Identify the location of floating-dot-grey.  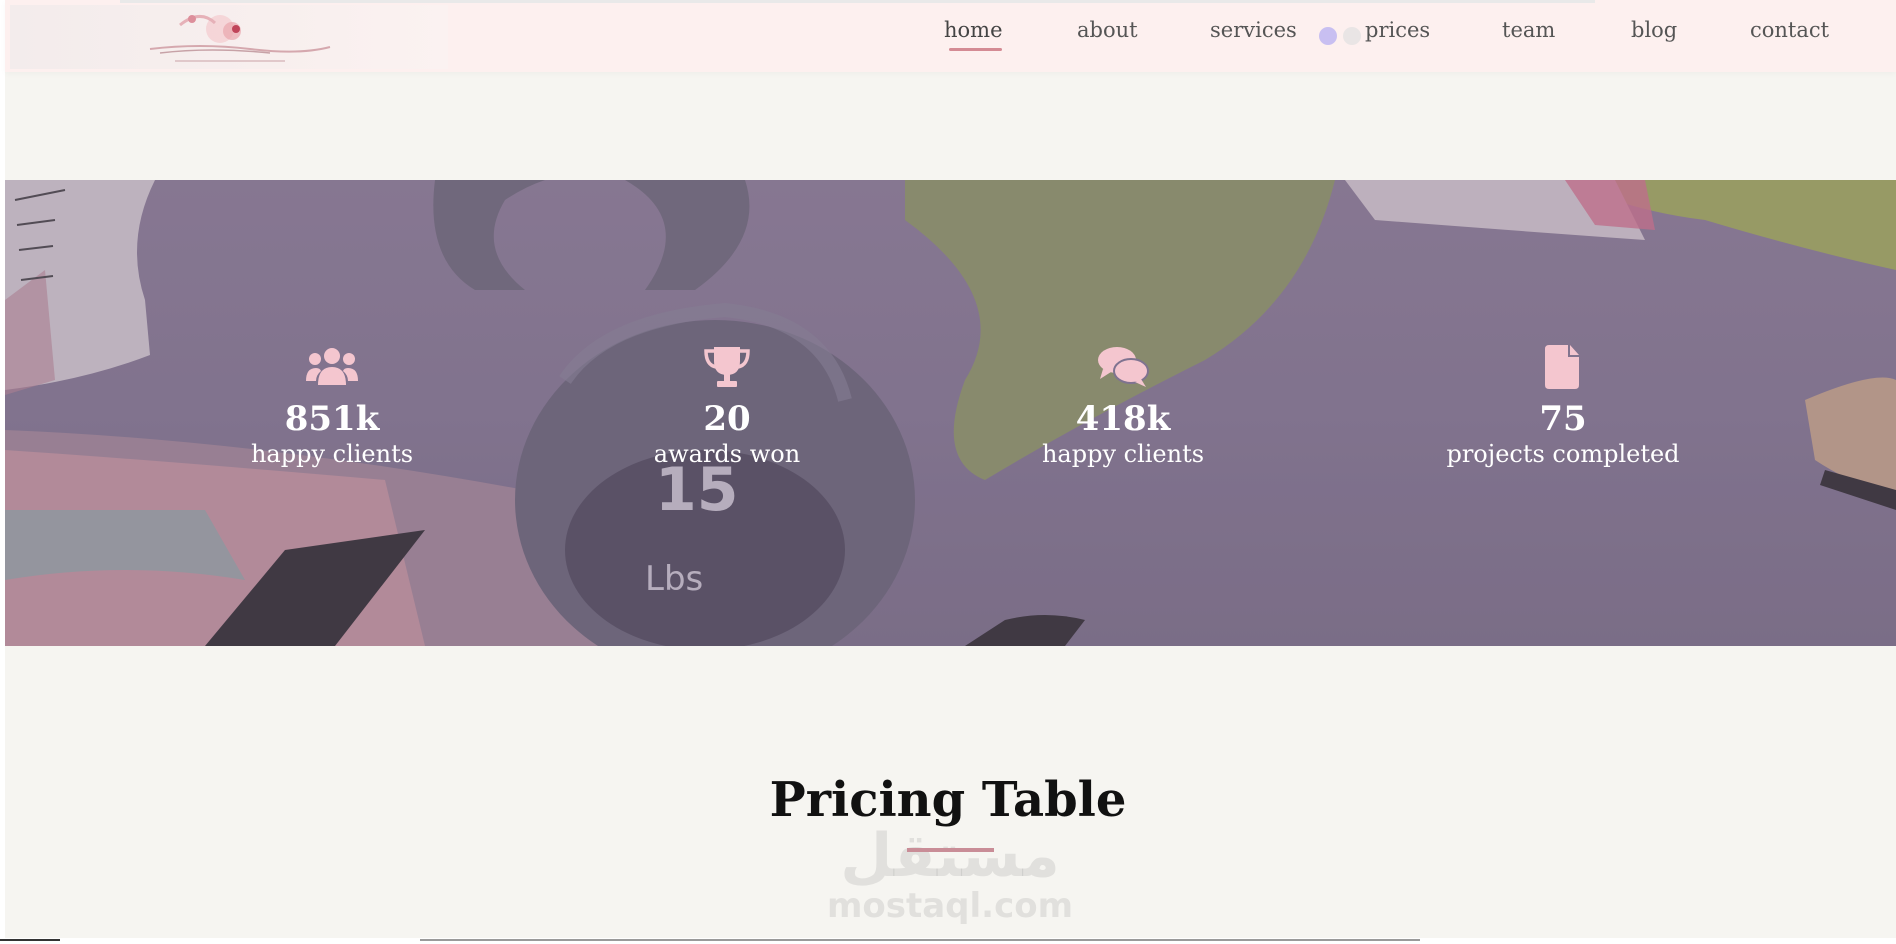
(1352, 36).